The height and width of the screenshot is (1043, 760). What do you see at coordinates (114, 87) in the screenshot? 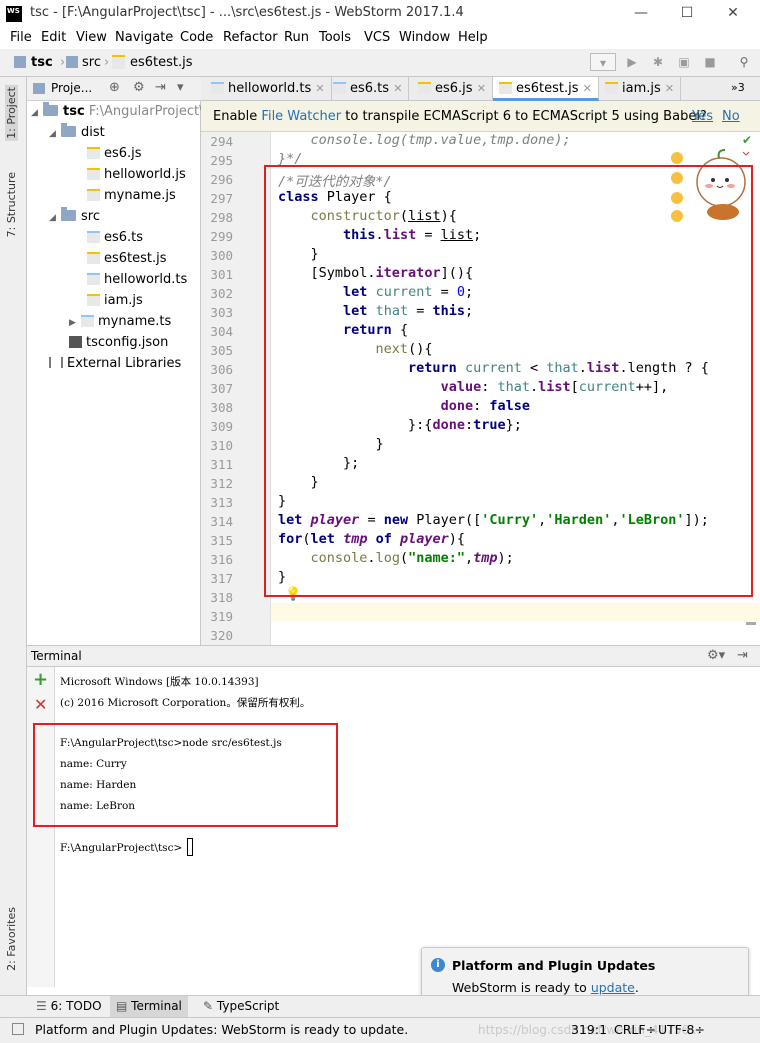
I see `sync-icon: ⊕` at bounding box center [114, 87].